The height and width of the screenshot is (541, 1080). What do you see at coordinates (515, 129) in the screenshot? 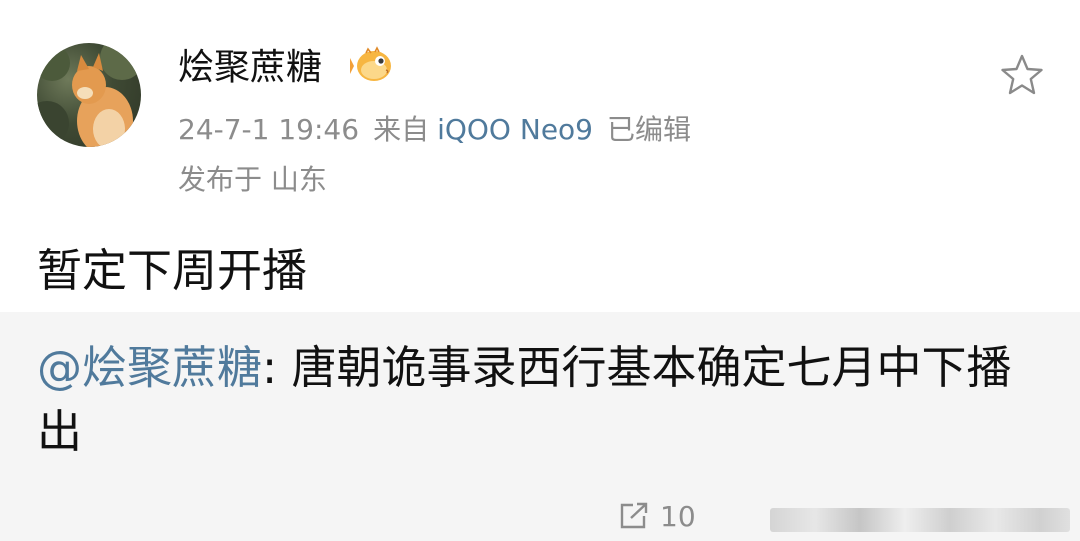
I see `device-link: iQOO Neo9` at bounding box center [515, 129].